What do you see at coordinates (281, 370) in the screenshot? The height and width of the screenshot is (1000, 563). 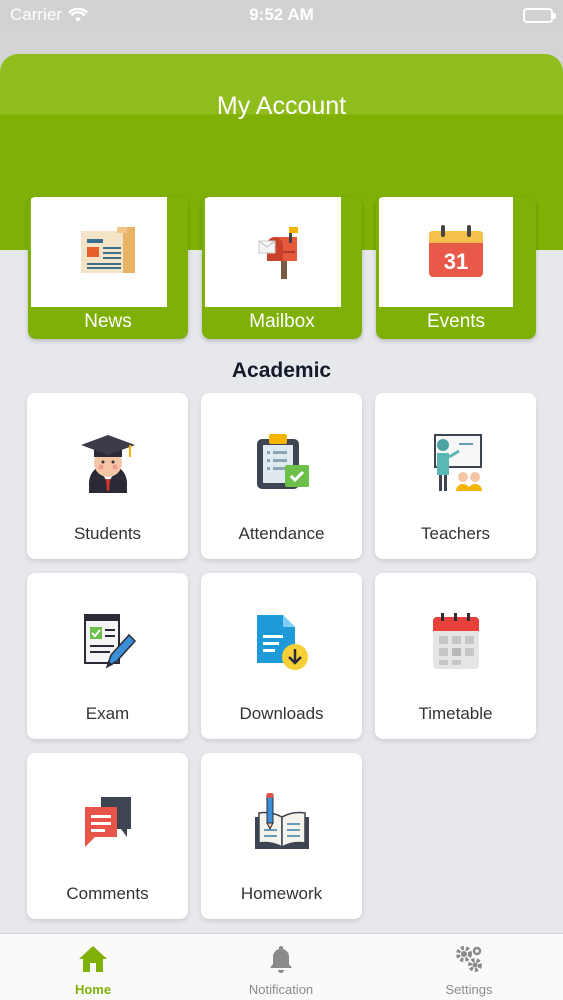 I see `section-title: Academic` at bounding box center [281, 370].